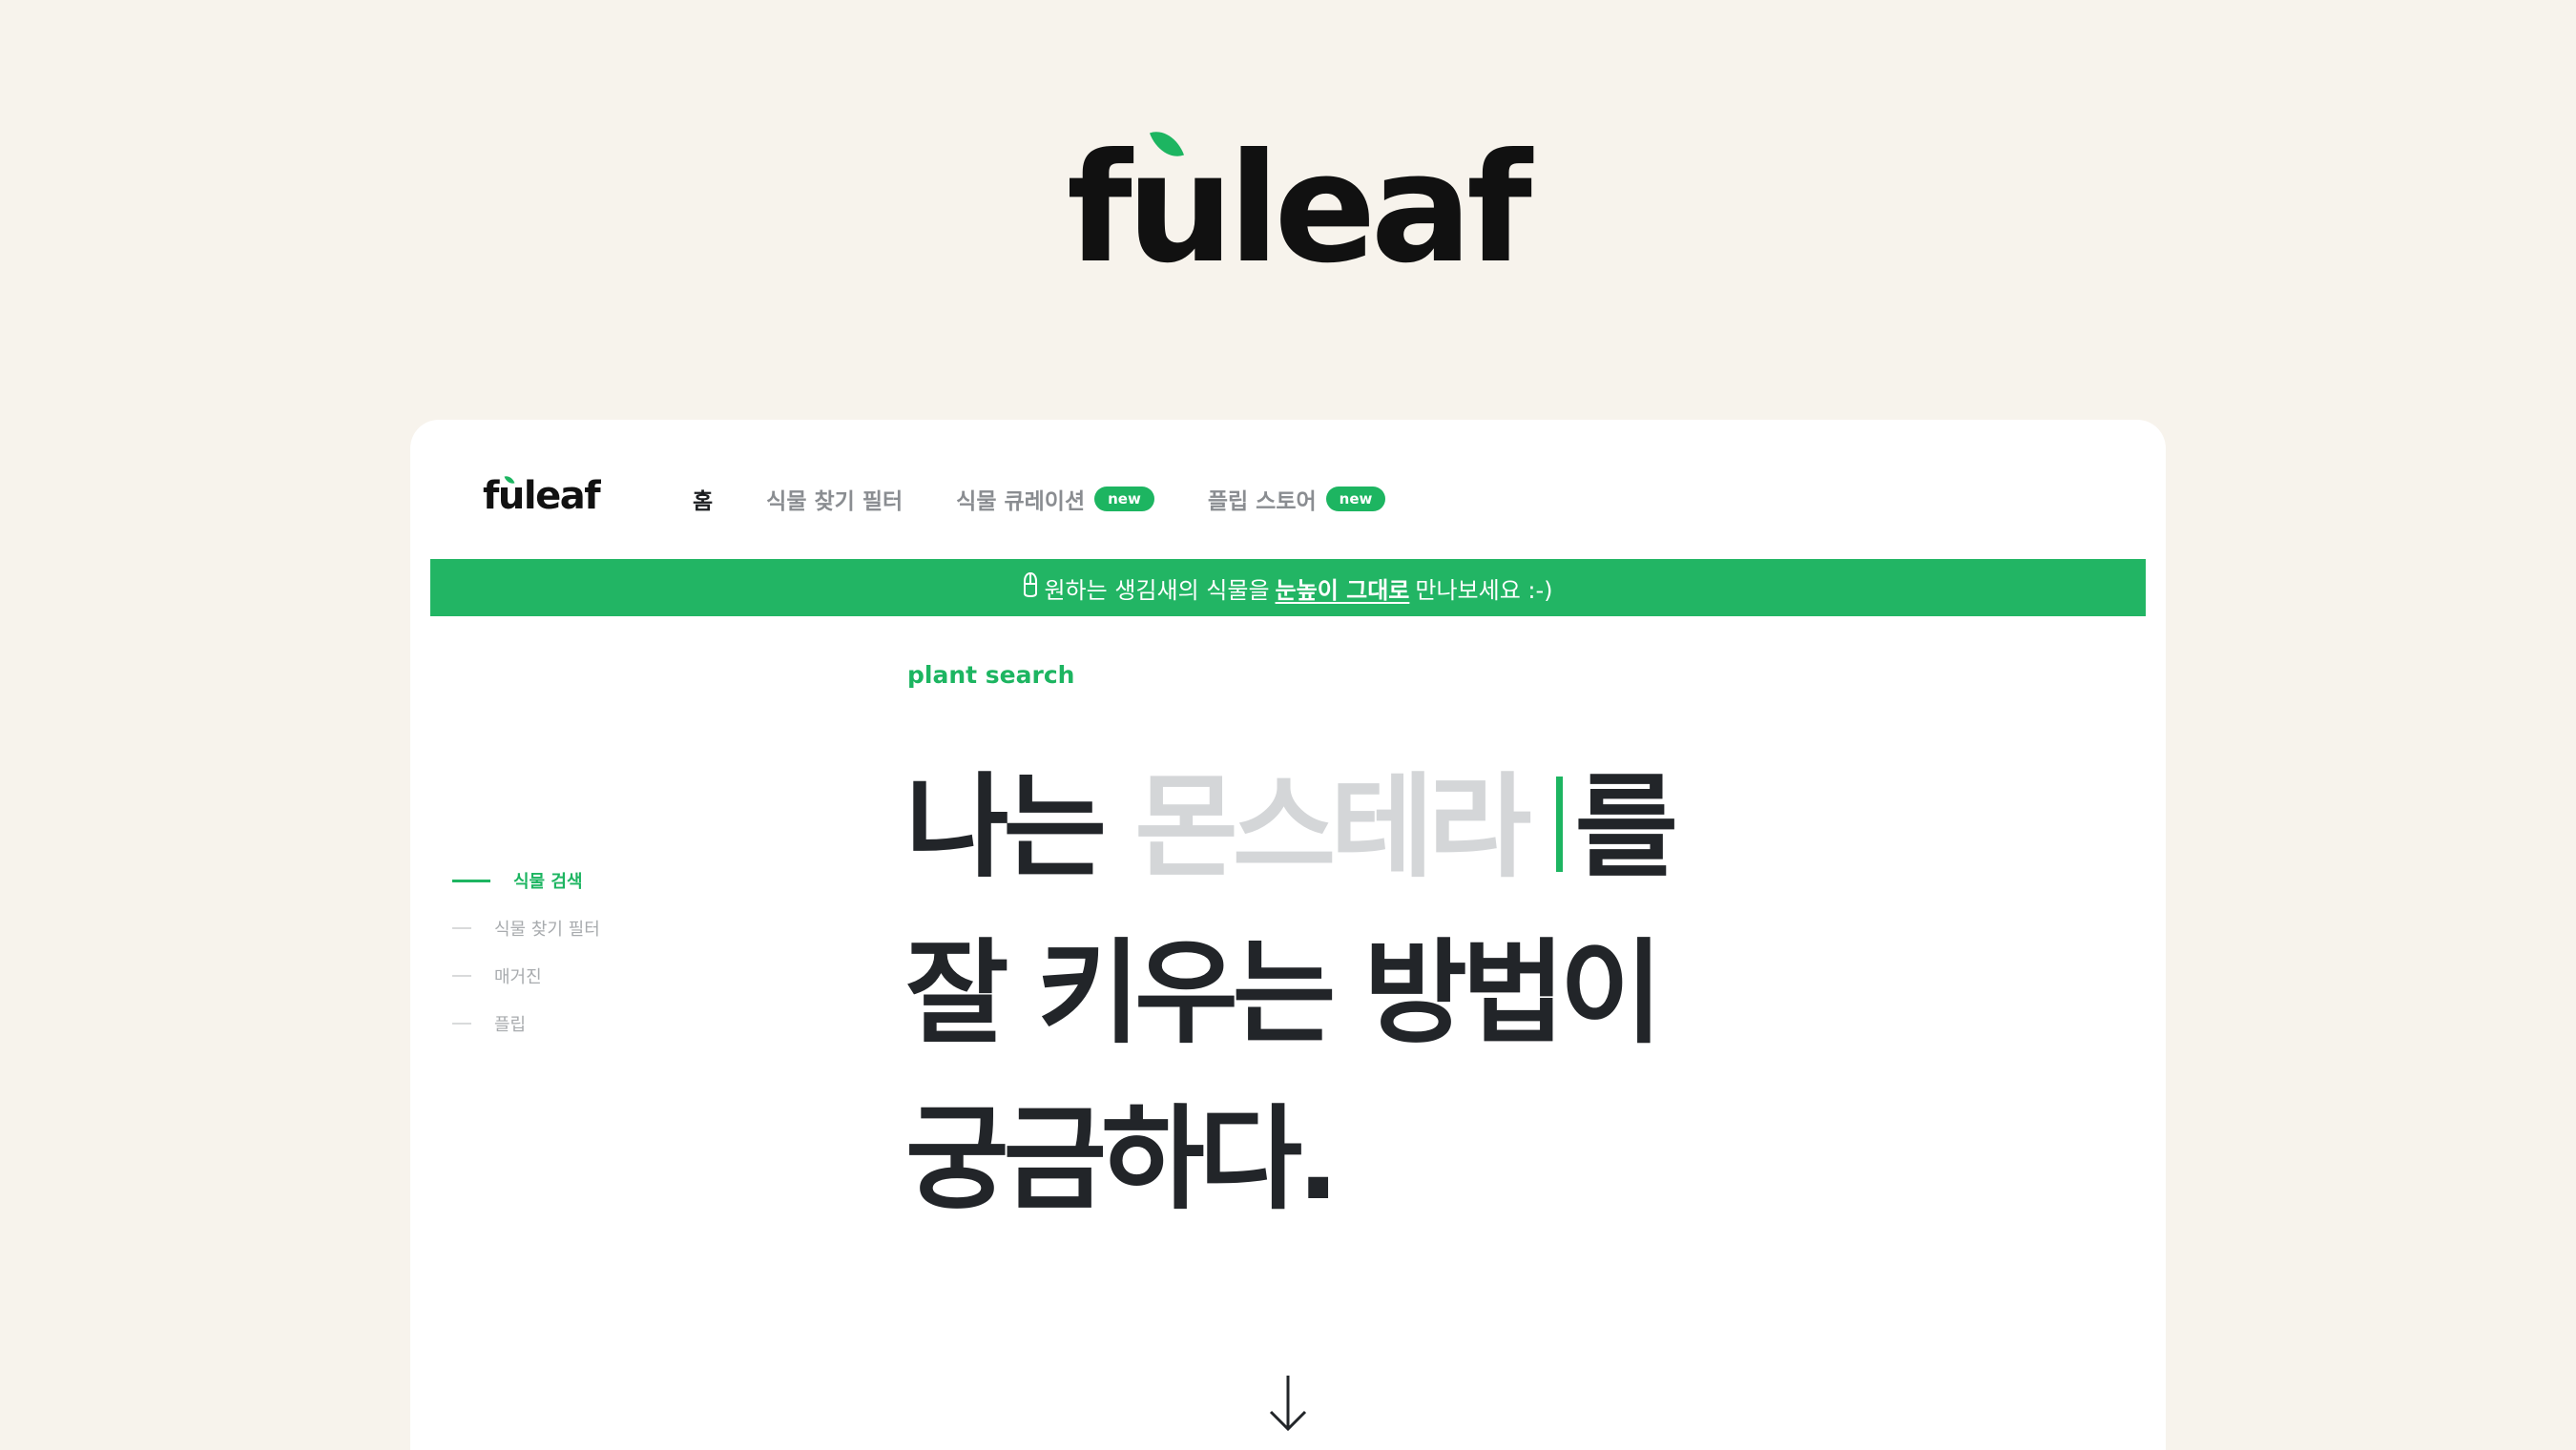 The image size is (2576, 1450). What do you see at coordinates (1299, 209) in the screenshot?
I see `brand-logo-text: fuleaf` at bounding box center [1299, 209].